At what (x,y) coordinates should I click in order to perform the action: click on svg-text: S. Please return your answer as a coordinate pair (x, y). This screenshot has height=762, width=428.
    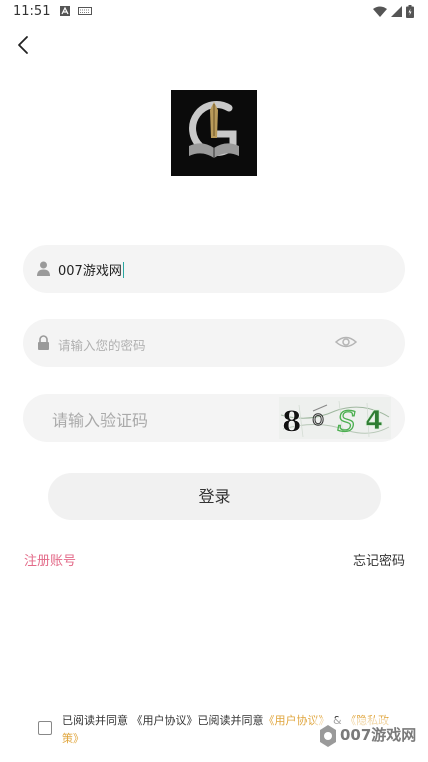
    Looking at the image, I should click on (346, 421).